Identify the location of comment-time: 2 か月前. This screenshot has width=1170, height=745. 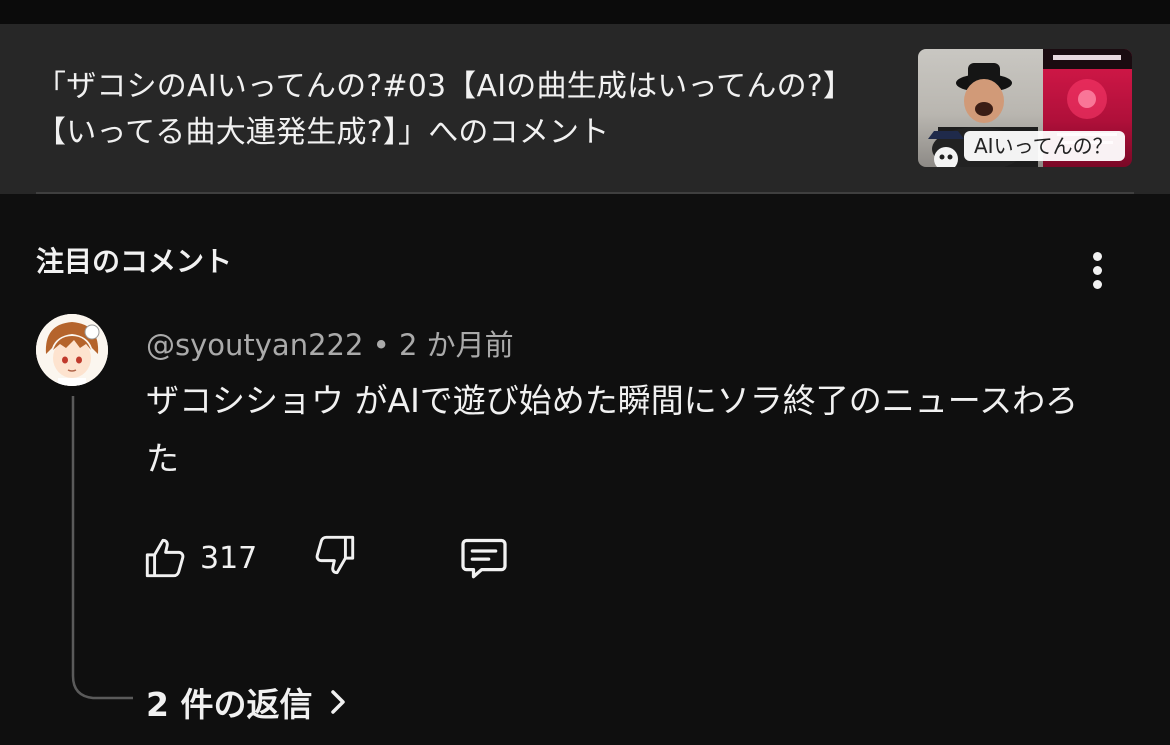
(456, 345).